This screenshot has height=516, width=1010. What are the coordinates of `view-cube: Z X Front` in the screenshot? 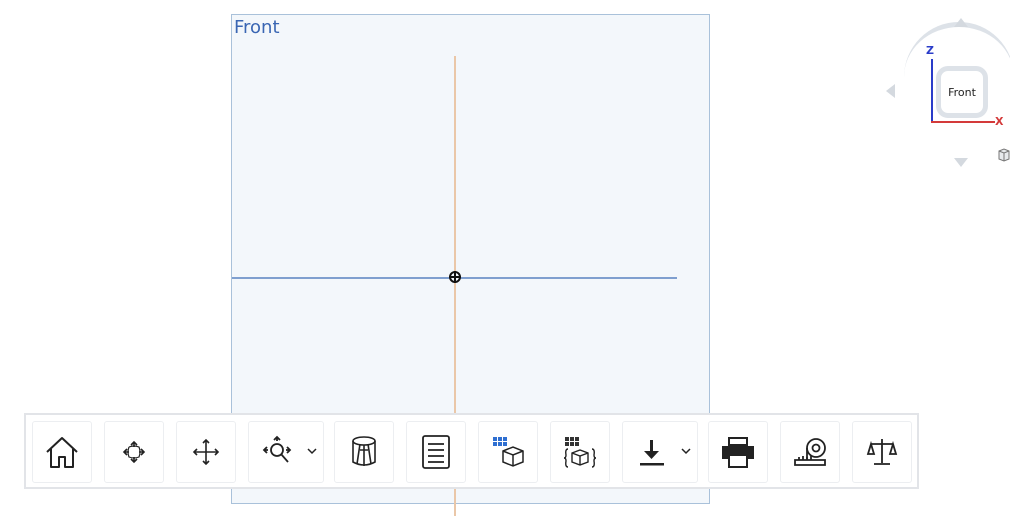 It's located at (945, 94).